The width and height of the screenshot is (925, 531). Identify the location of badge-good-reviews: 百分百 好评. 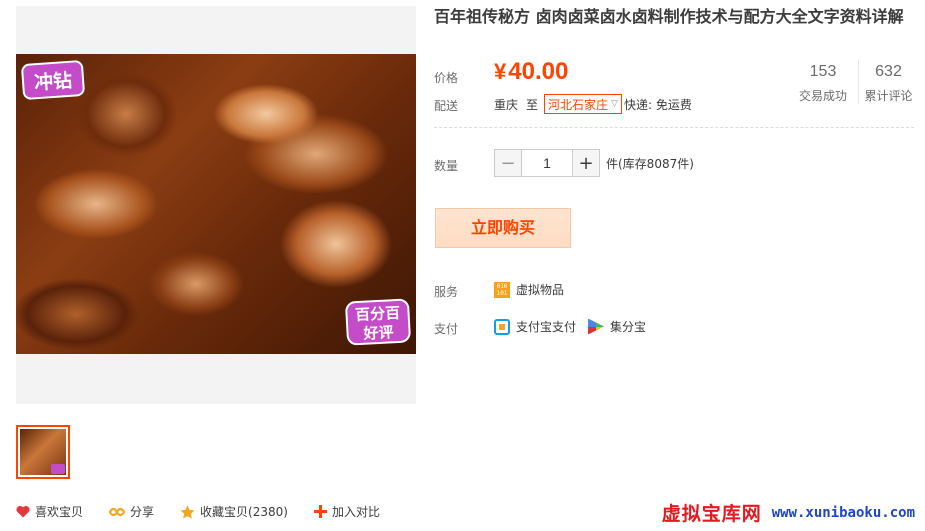
(378, 322).